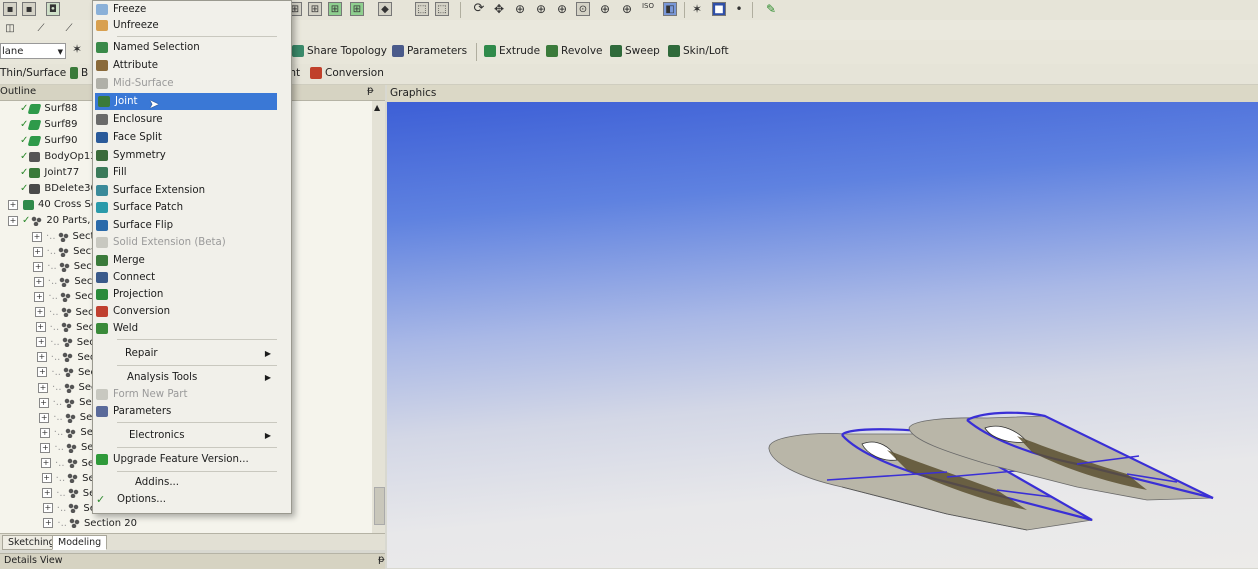  I want to click on axis-icon: ✶, so click(77, 49).